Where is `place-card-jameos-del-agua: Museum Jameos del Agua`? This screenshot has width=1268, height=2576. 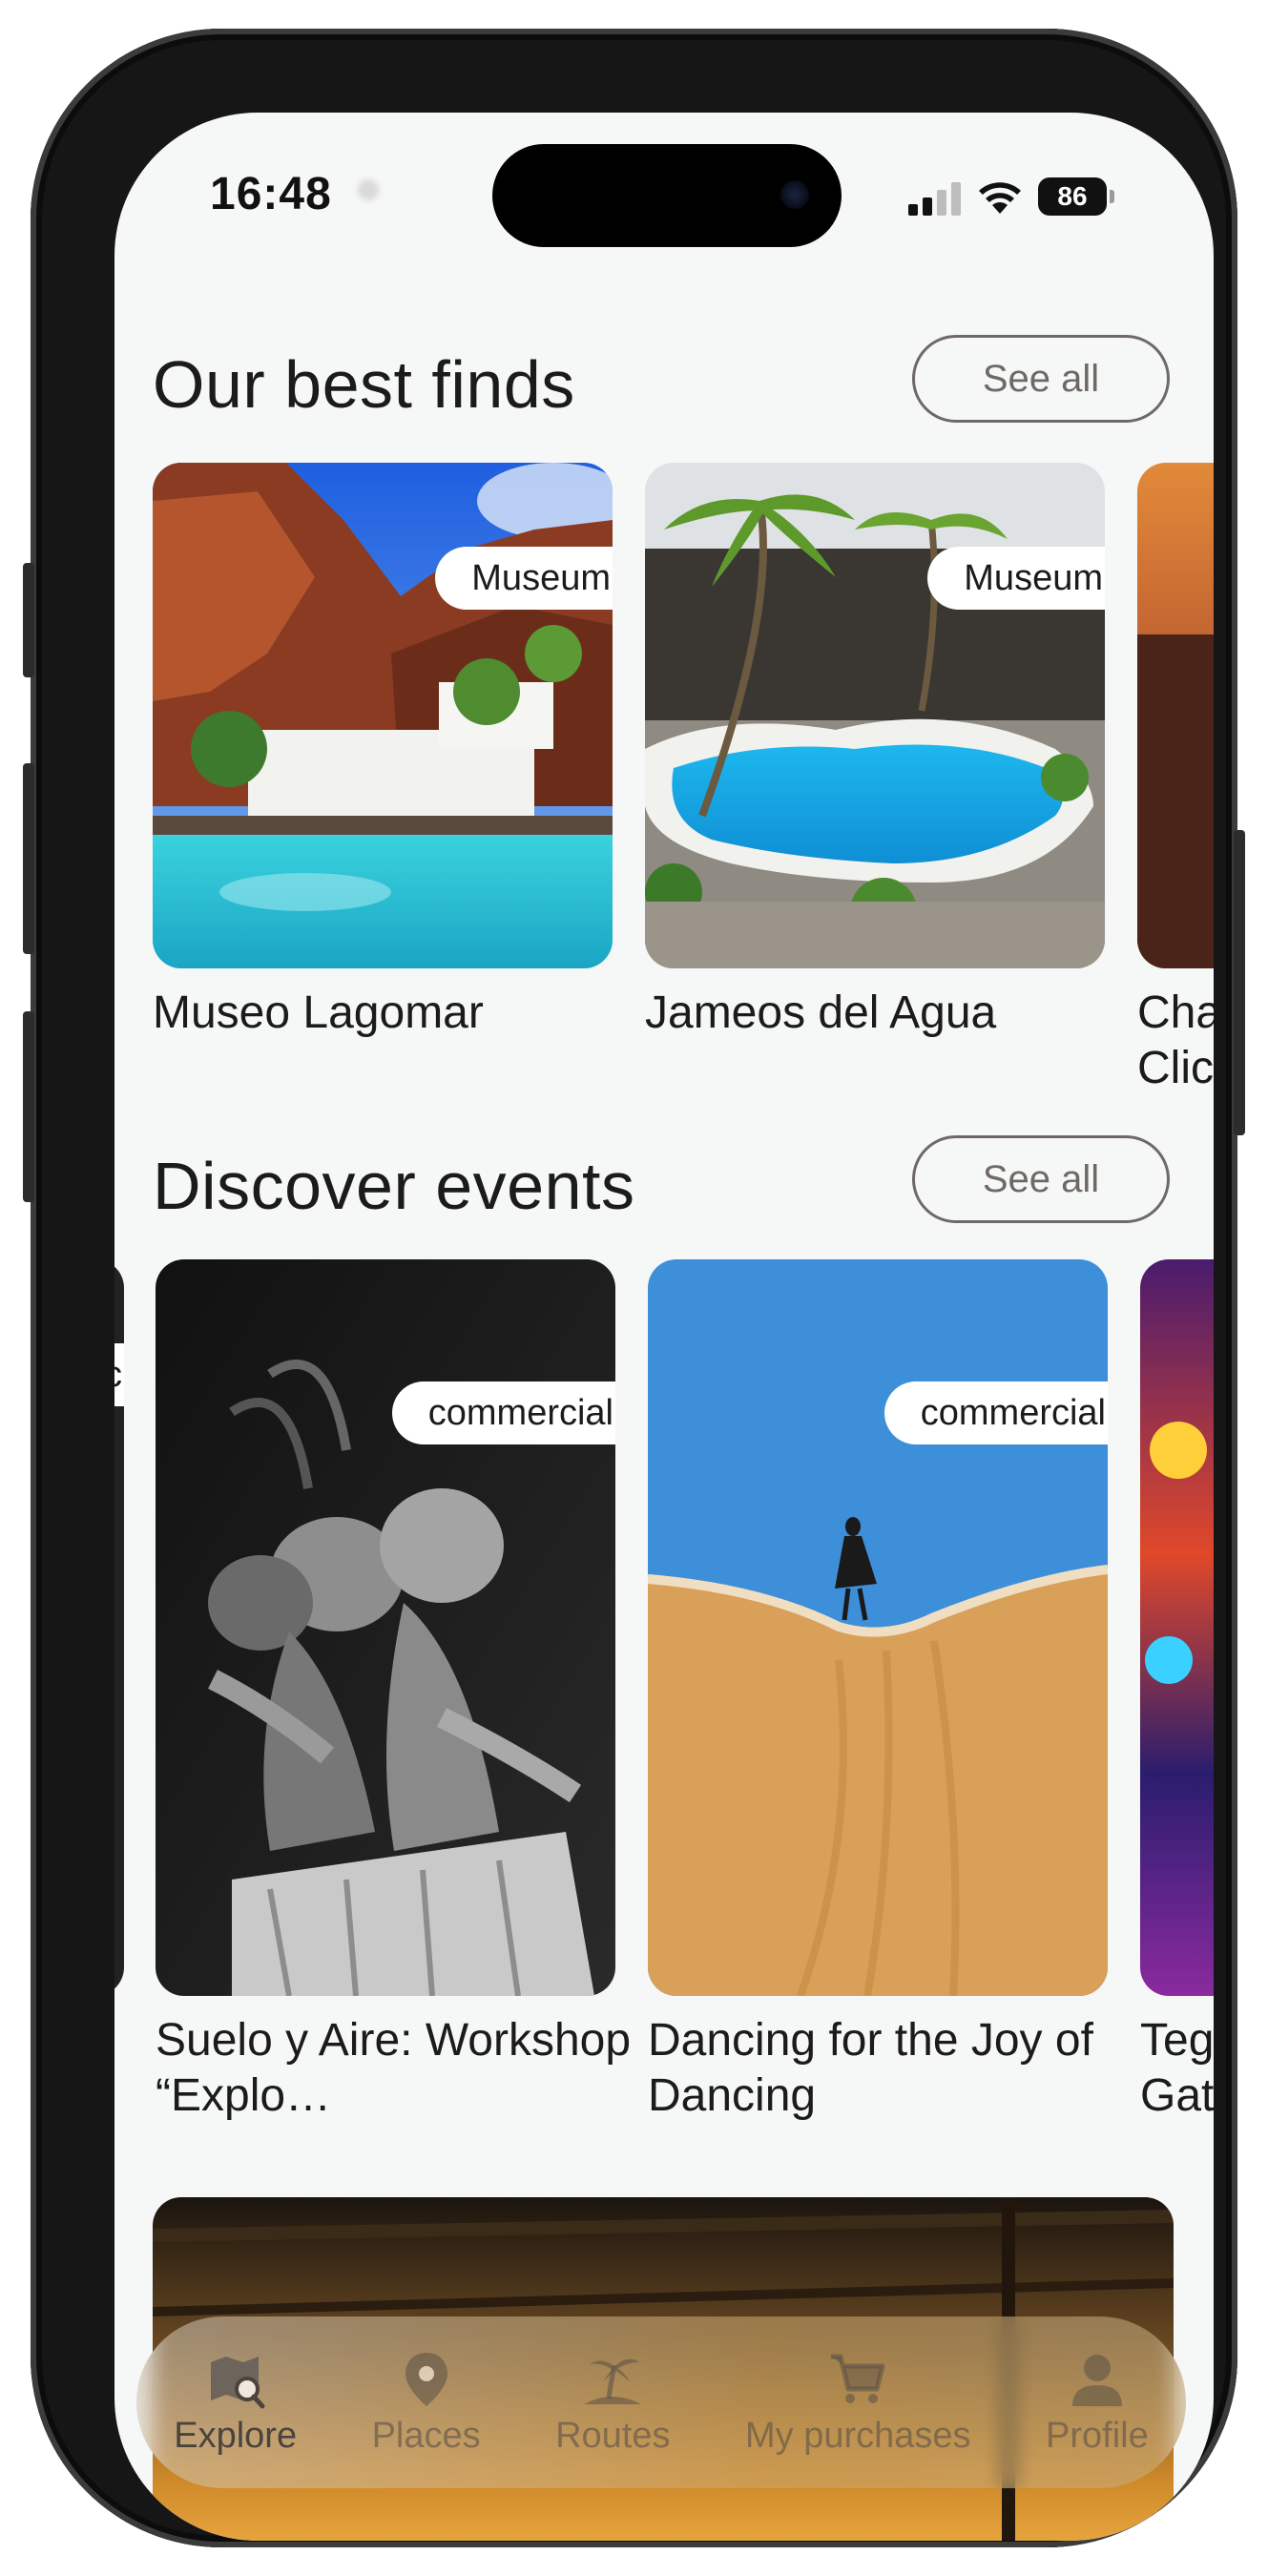 place-card-jameos-del-agua: Museum Jameos del Agua is located at coordinates (883, 752).